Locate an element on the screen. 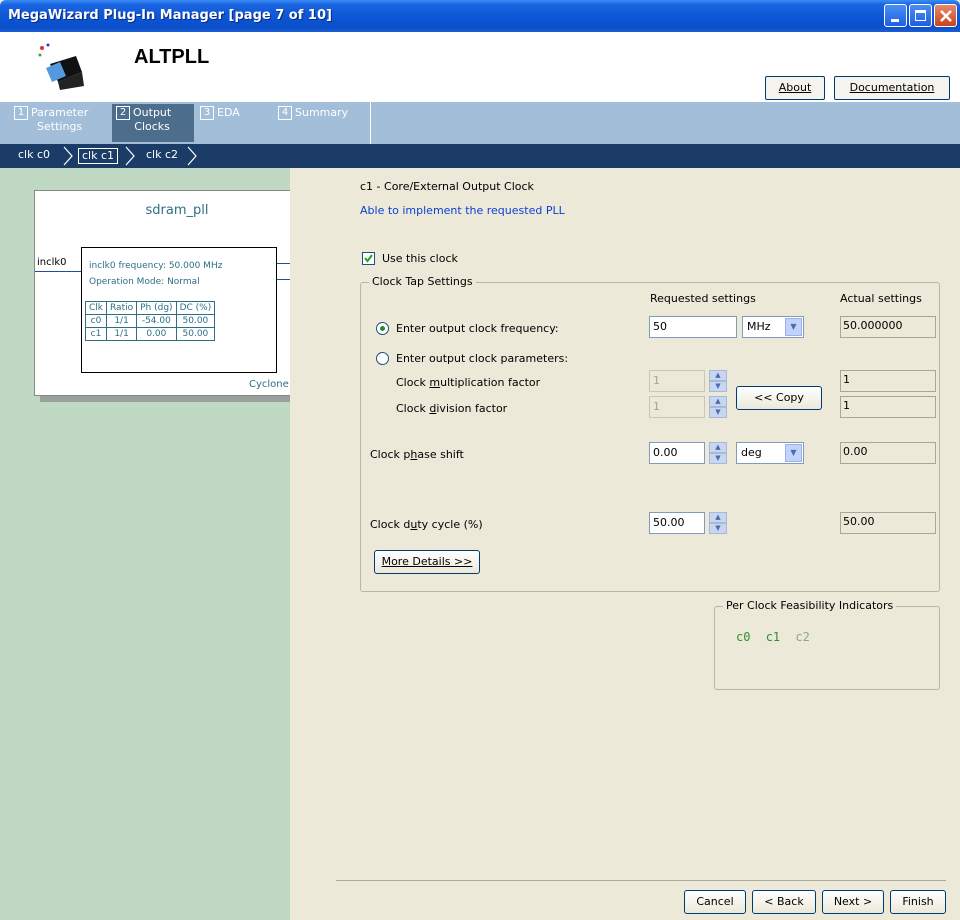 Image resolution: width=960 pixels, height=920 pixels. step-label-line2: Settings is located at coordinates (60, 126).